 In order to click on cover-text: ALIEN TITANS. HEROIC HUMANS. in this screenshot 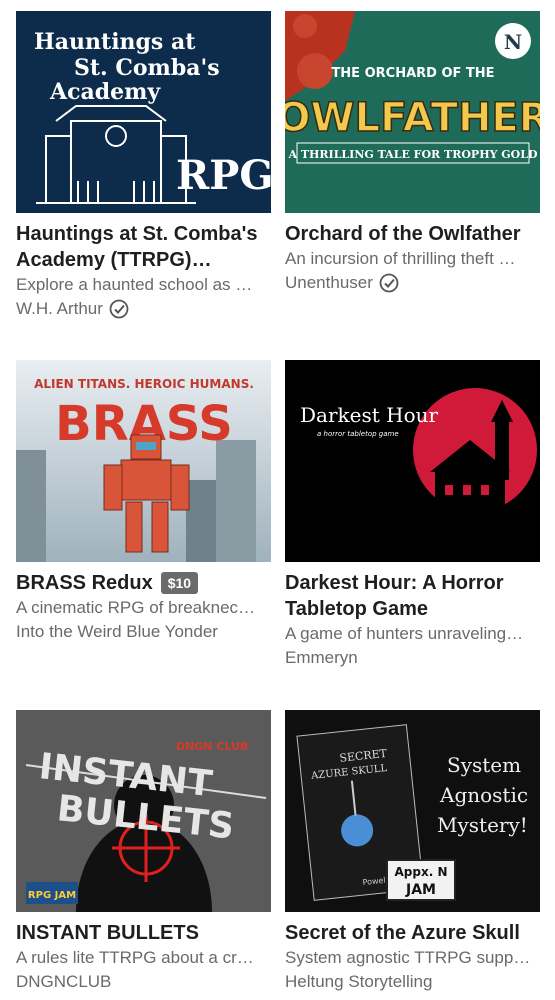, I will do `click(144, 384)`.